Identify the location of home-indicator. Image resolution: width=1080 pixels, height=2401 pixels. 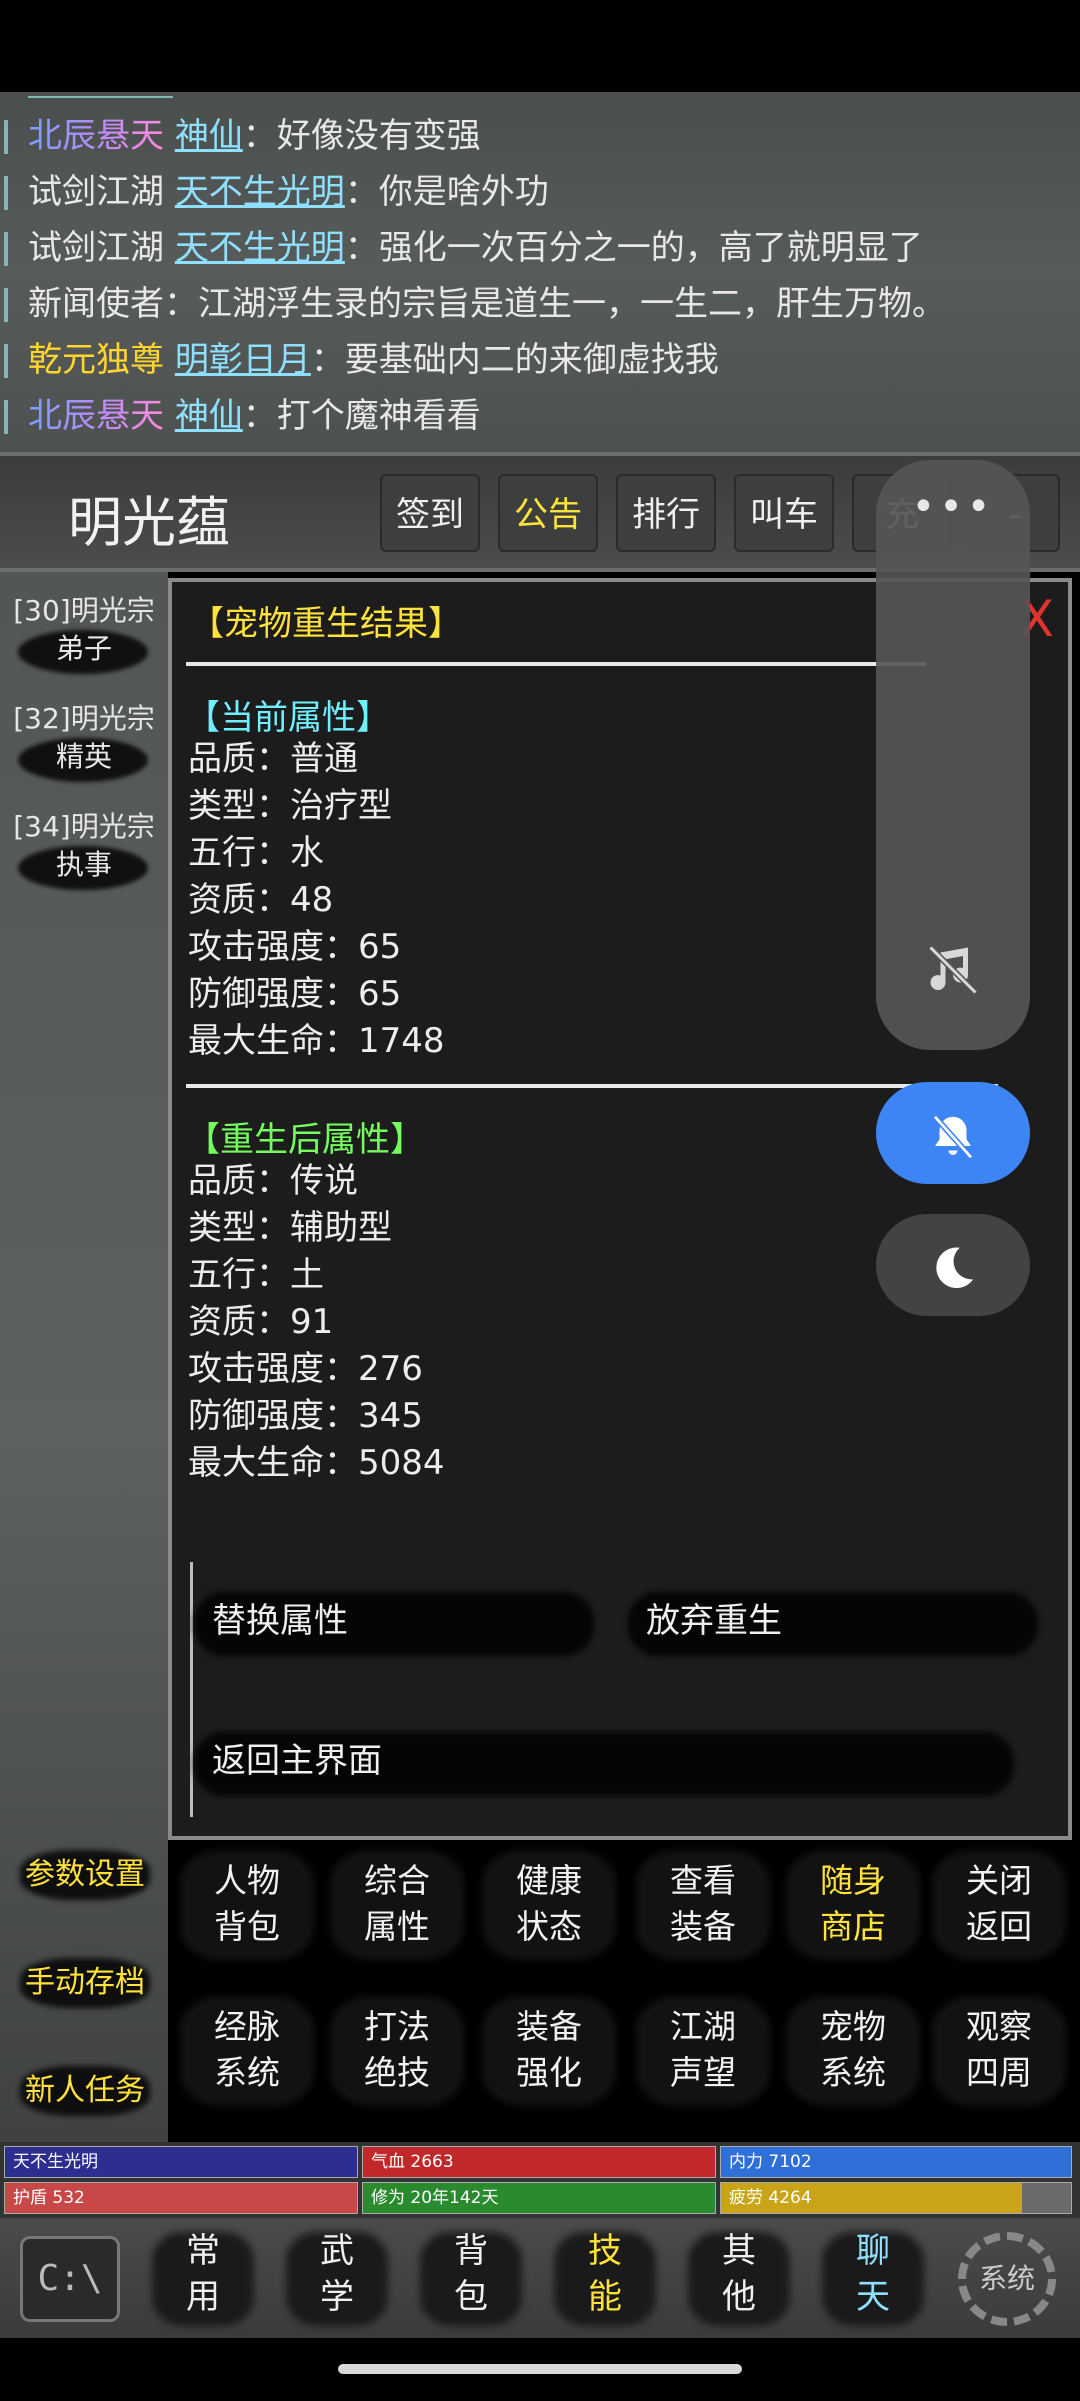
(540, 2369).